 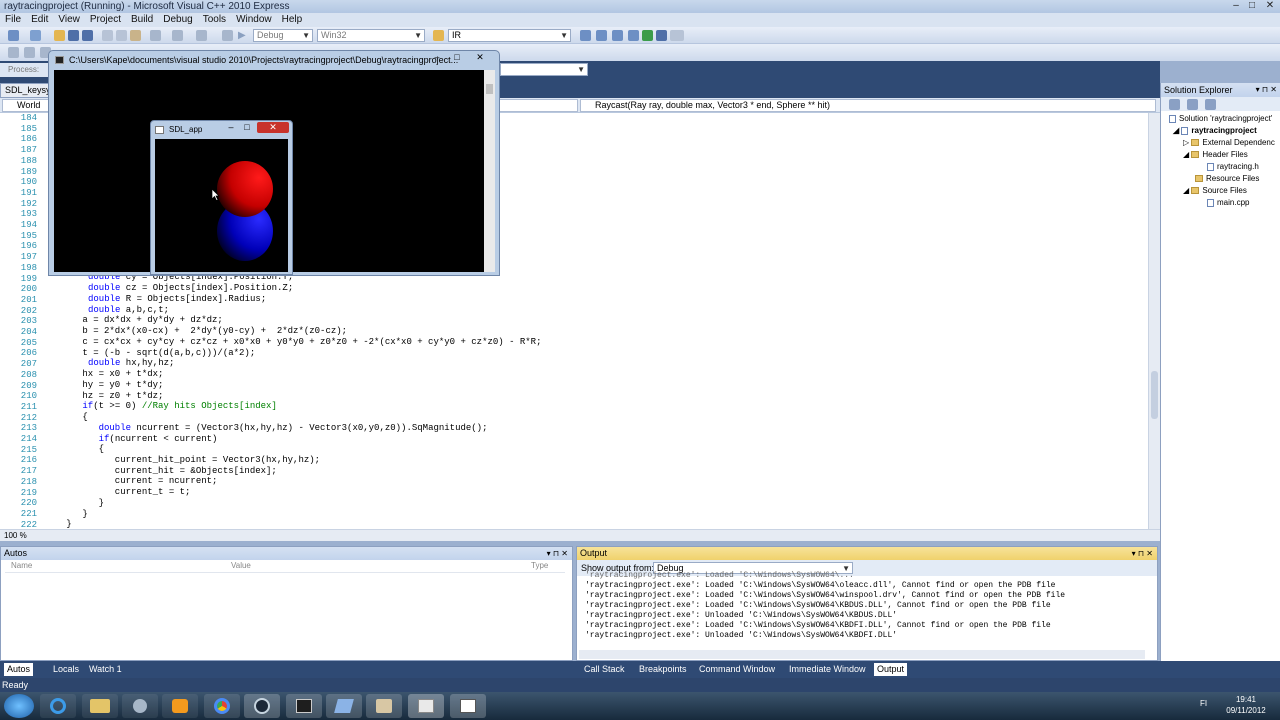 I want to click on tree-main-cpp: main.cpp, so click(x=1228, y=202).